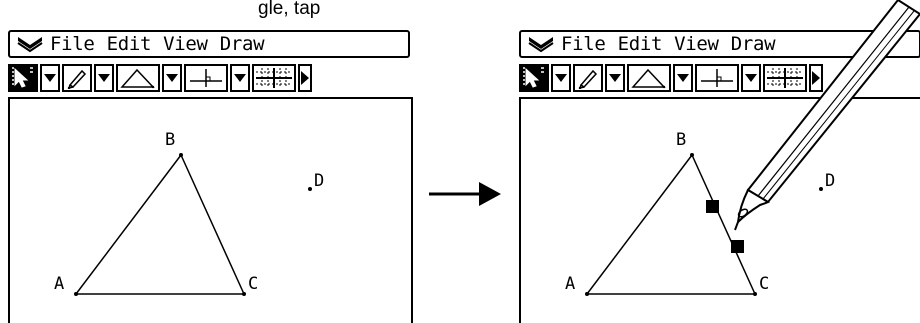 This screenshot has width=920, height=323. I want to click on play-right-icon, so click(305, 78).